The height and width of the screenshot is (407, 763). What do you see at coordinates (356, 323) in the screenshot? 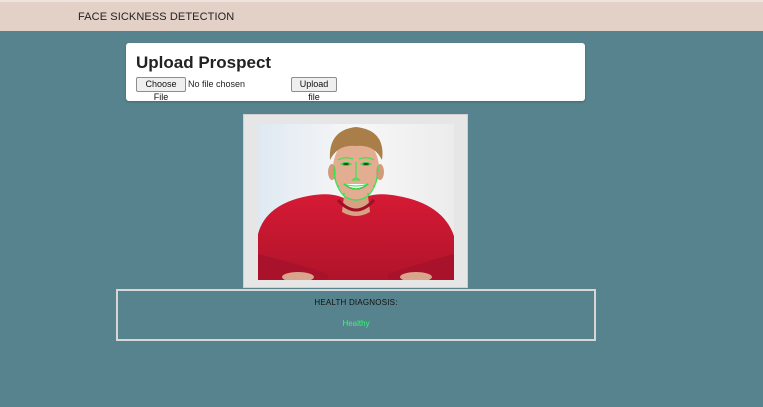
I see `diagnosis-result: Healthy` at bounding box center [356, 323].